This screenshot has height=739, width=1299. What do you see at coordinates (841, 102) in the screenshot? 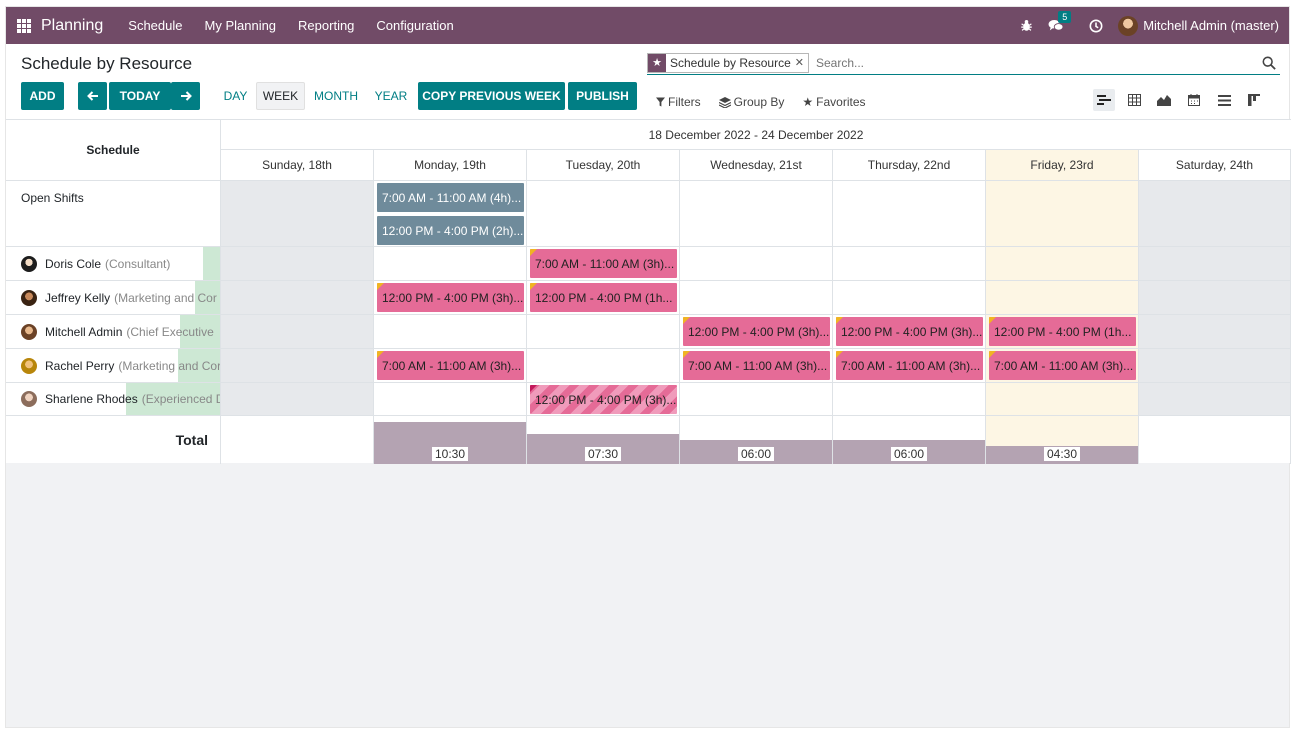
I see `favorites-label: Favorites` at bounding box center [841, 102].